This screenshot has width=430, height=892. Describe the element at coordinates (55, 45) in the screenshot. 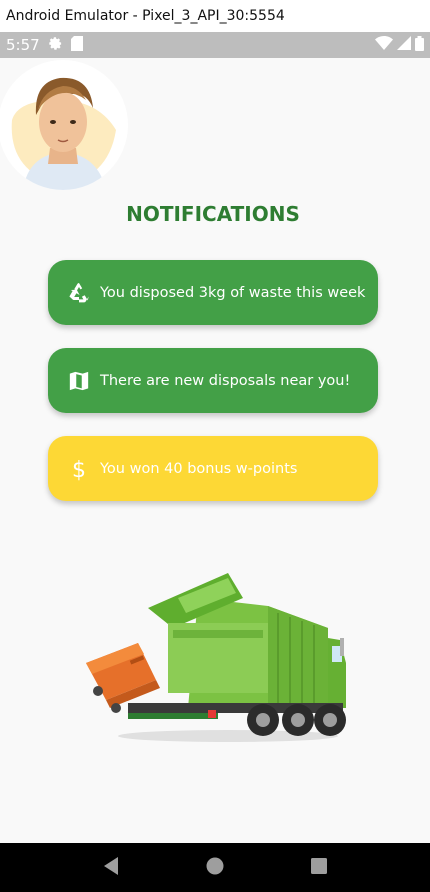

I see `settings-gear-icon` at that location.